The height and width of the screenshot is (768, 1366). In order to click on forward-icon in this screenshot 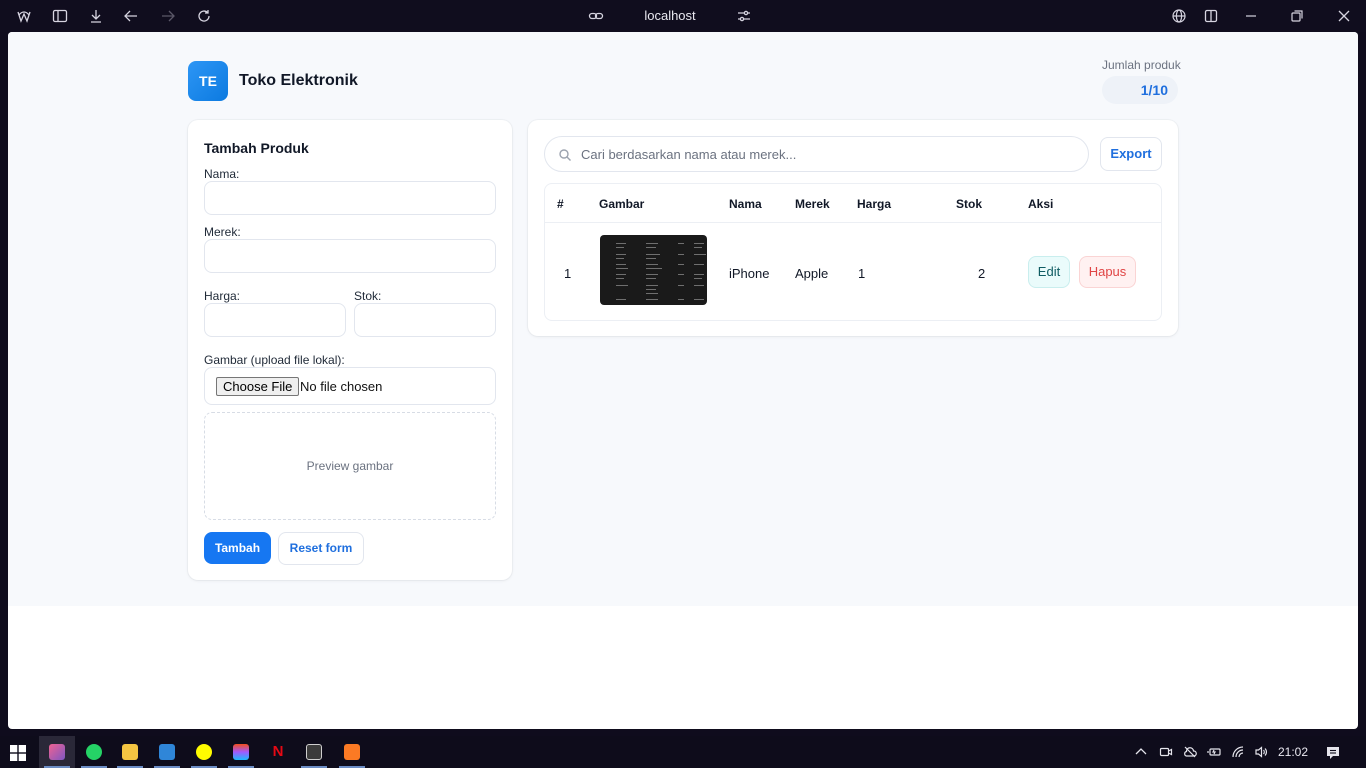, I will do `click(168, 16)`.